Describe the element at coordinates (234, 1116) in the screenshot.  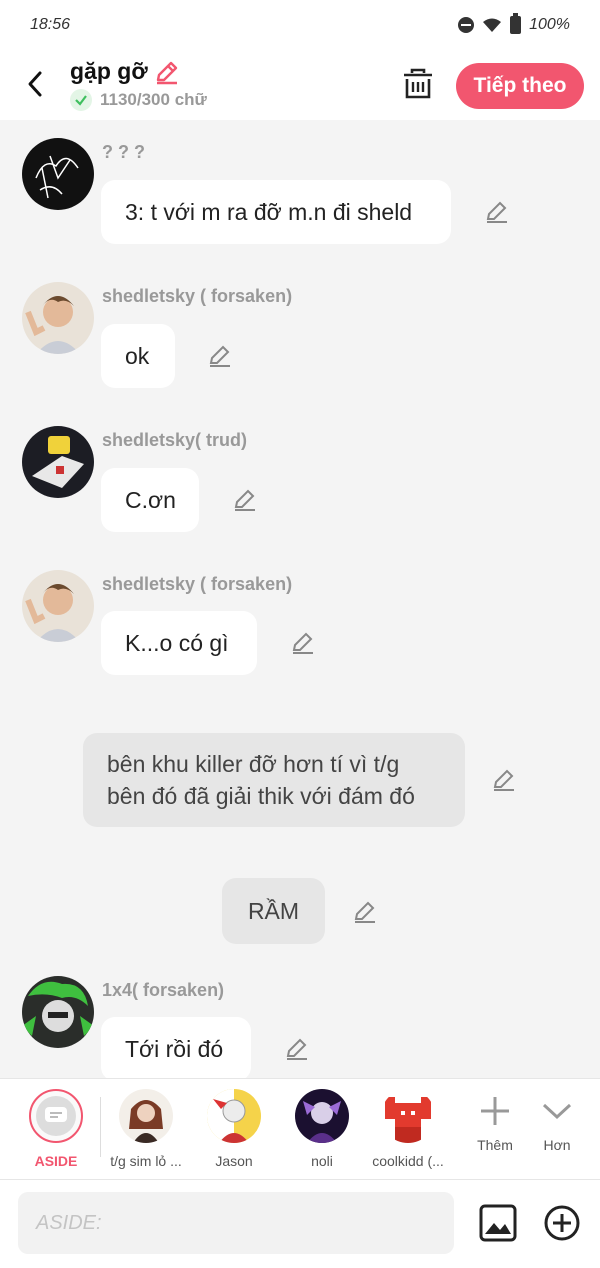
I see `avatar-jason` at that location.